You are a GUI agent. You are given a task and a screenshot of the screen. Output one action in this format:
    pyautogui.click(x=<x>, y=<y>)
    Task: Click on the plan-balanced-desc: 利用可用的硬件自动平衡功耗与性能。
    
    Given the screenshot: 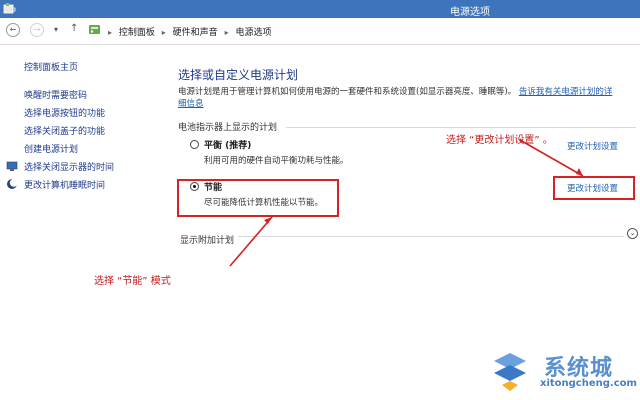 What is the action you would take?
    pyautogui.click(x=276, y=161)
    